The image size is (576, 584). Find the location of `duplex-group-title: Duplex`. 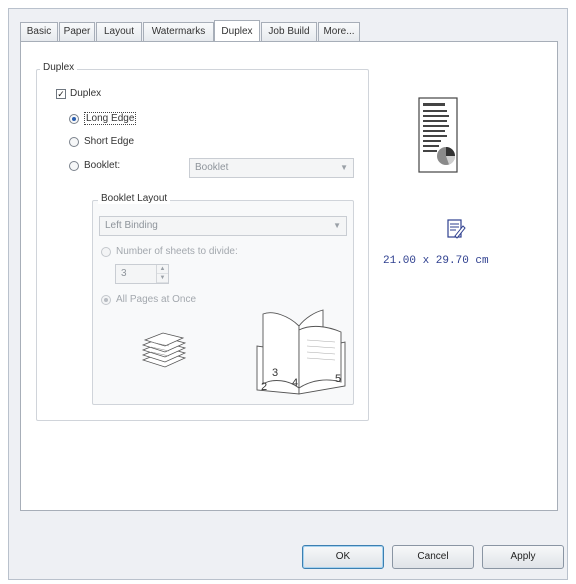

duplex-group-title: Duplex is located at coordinates (59, 67).